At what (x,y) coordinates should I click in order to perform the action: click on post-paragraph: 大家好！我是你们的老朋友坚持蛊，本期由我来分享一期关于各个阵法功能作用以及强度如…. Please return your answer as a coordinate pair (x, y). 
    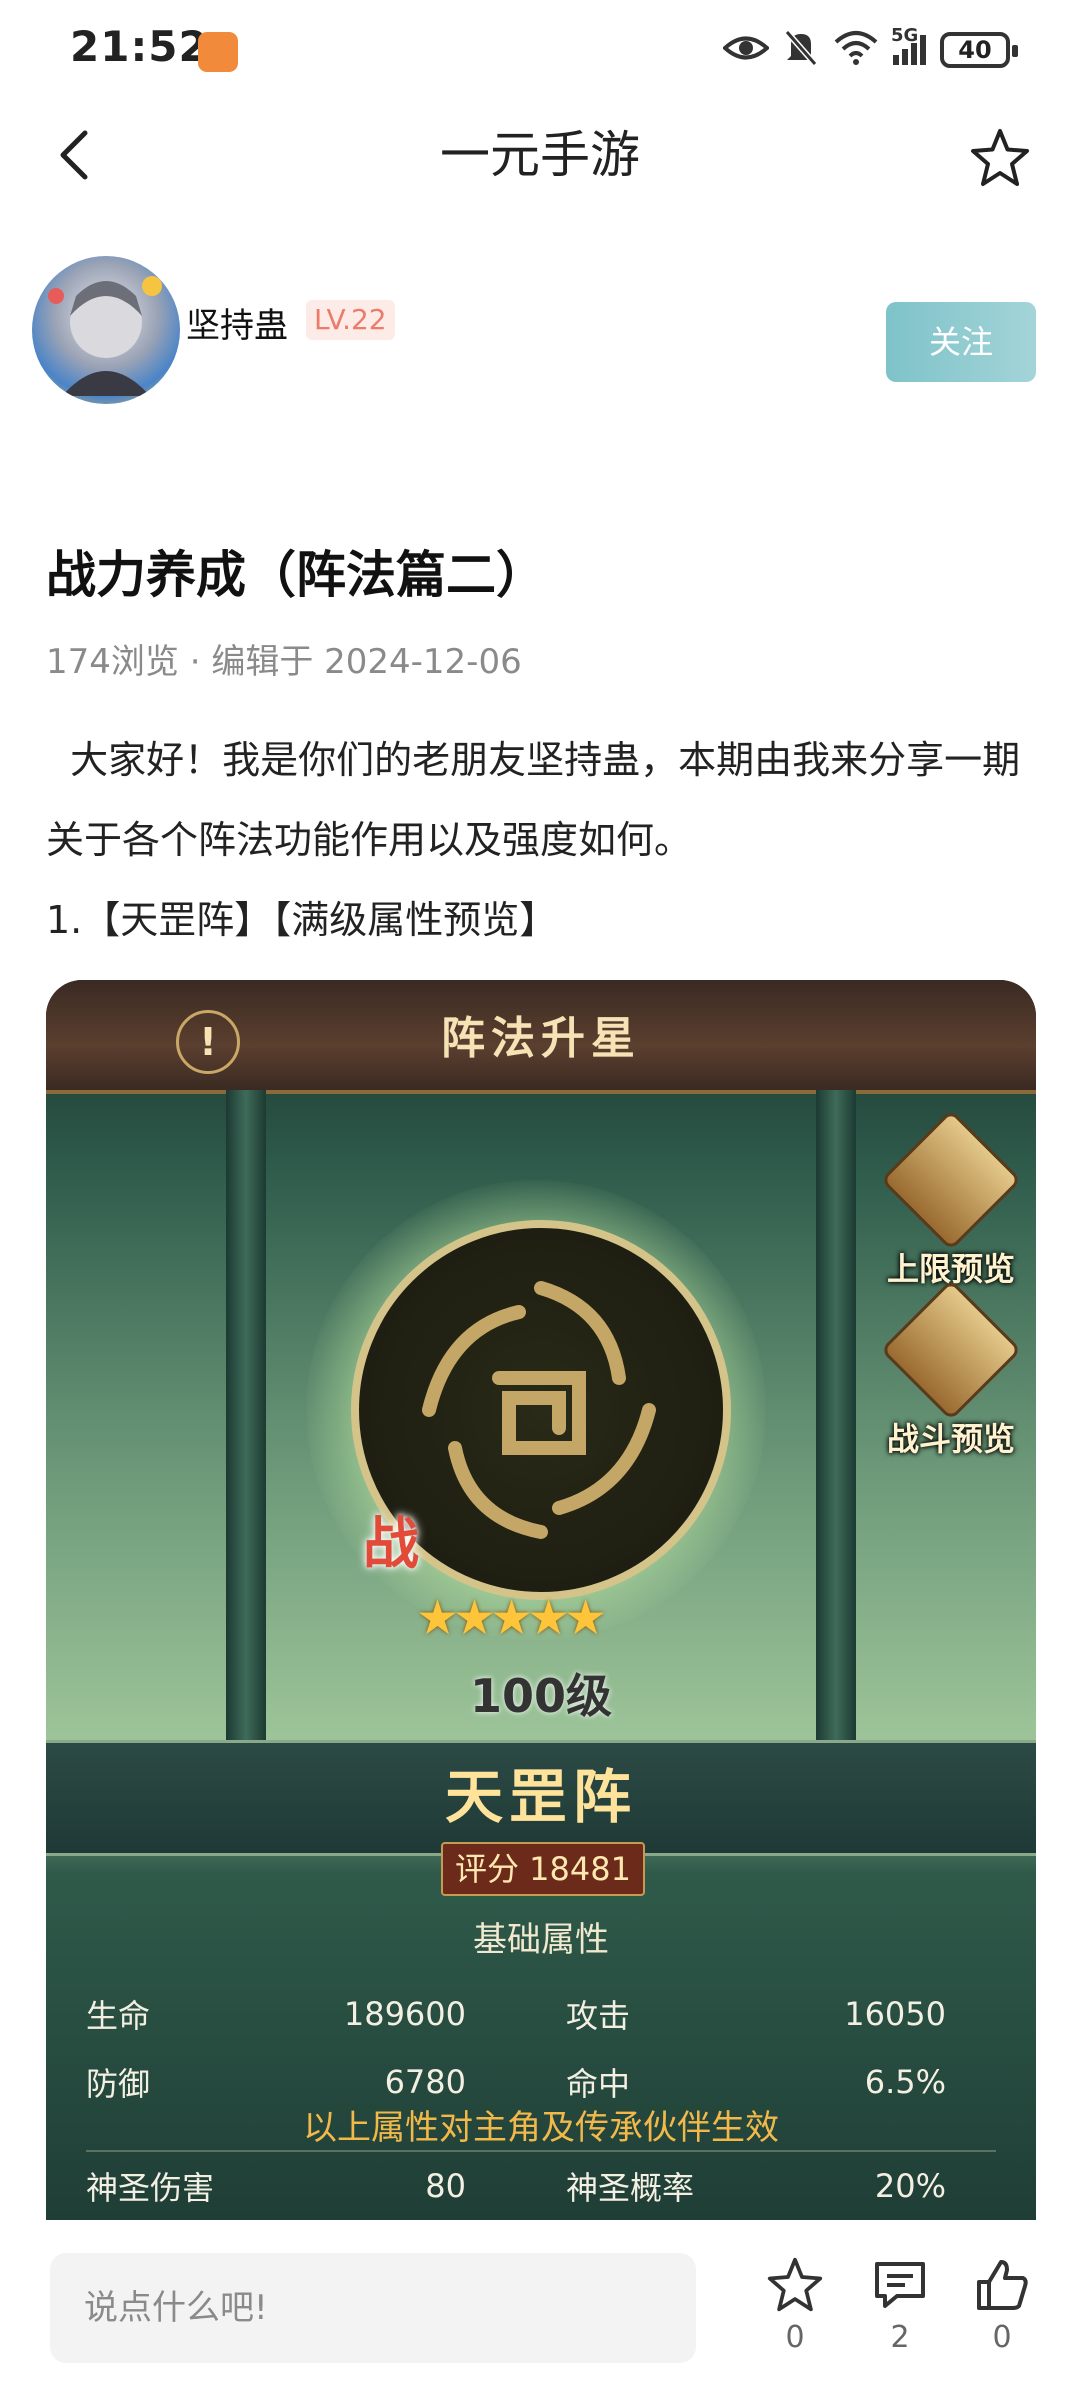
    Looking at the image, I should click on (533, 800).